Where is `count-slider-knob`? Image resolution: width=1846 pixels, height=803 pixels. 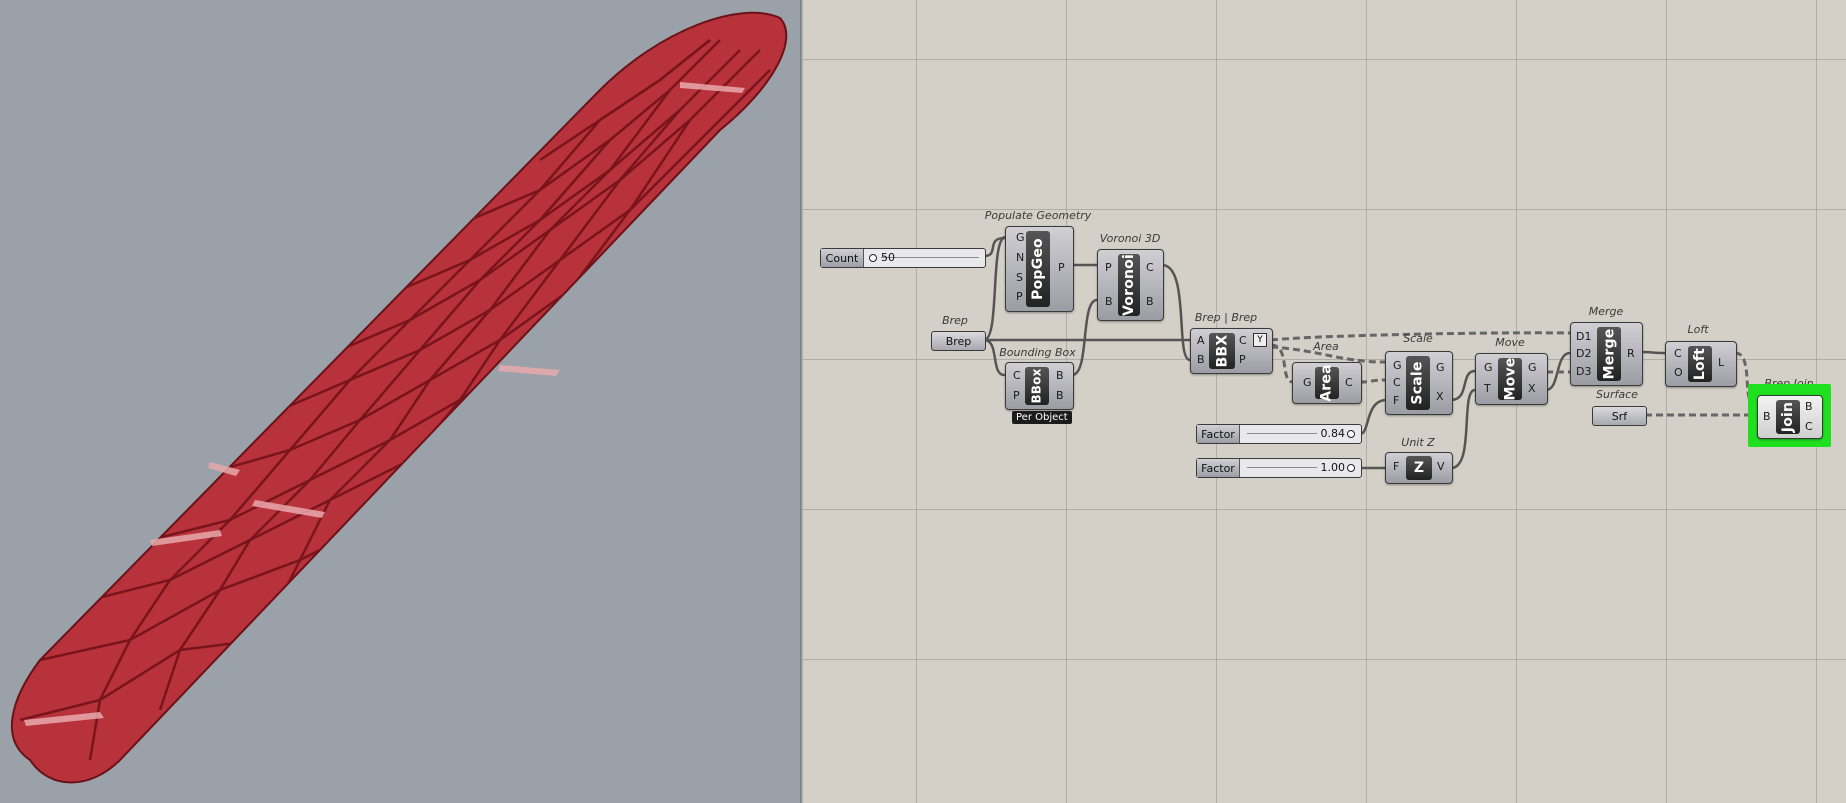 count-slider-knob is located at coordinates (873, 258).